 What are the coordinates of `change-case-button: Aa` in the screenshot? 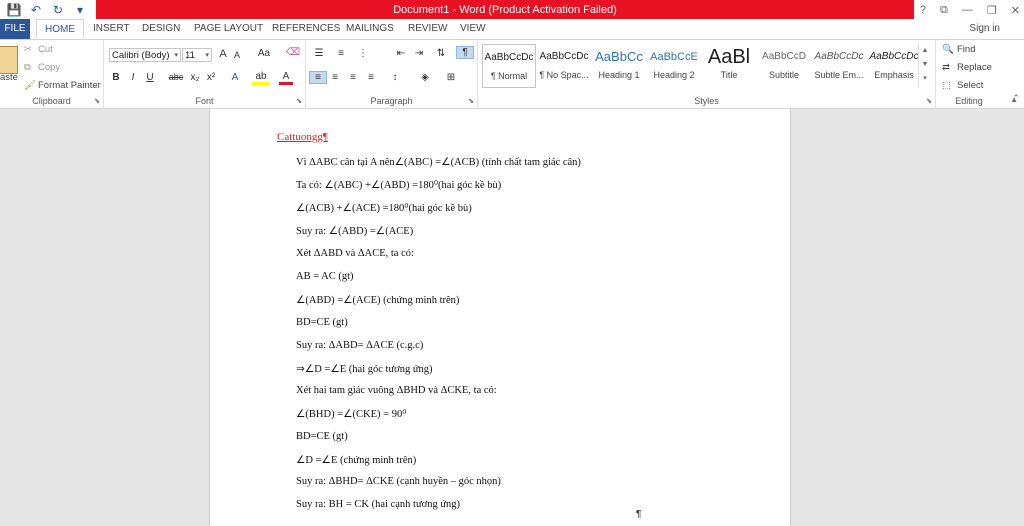 It's located at (264, 53).